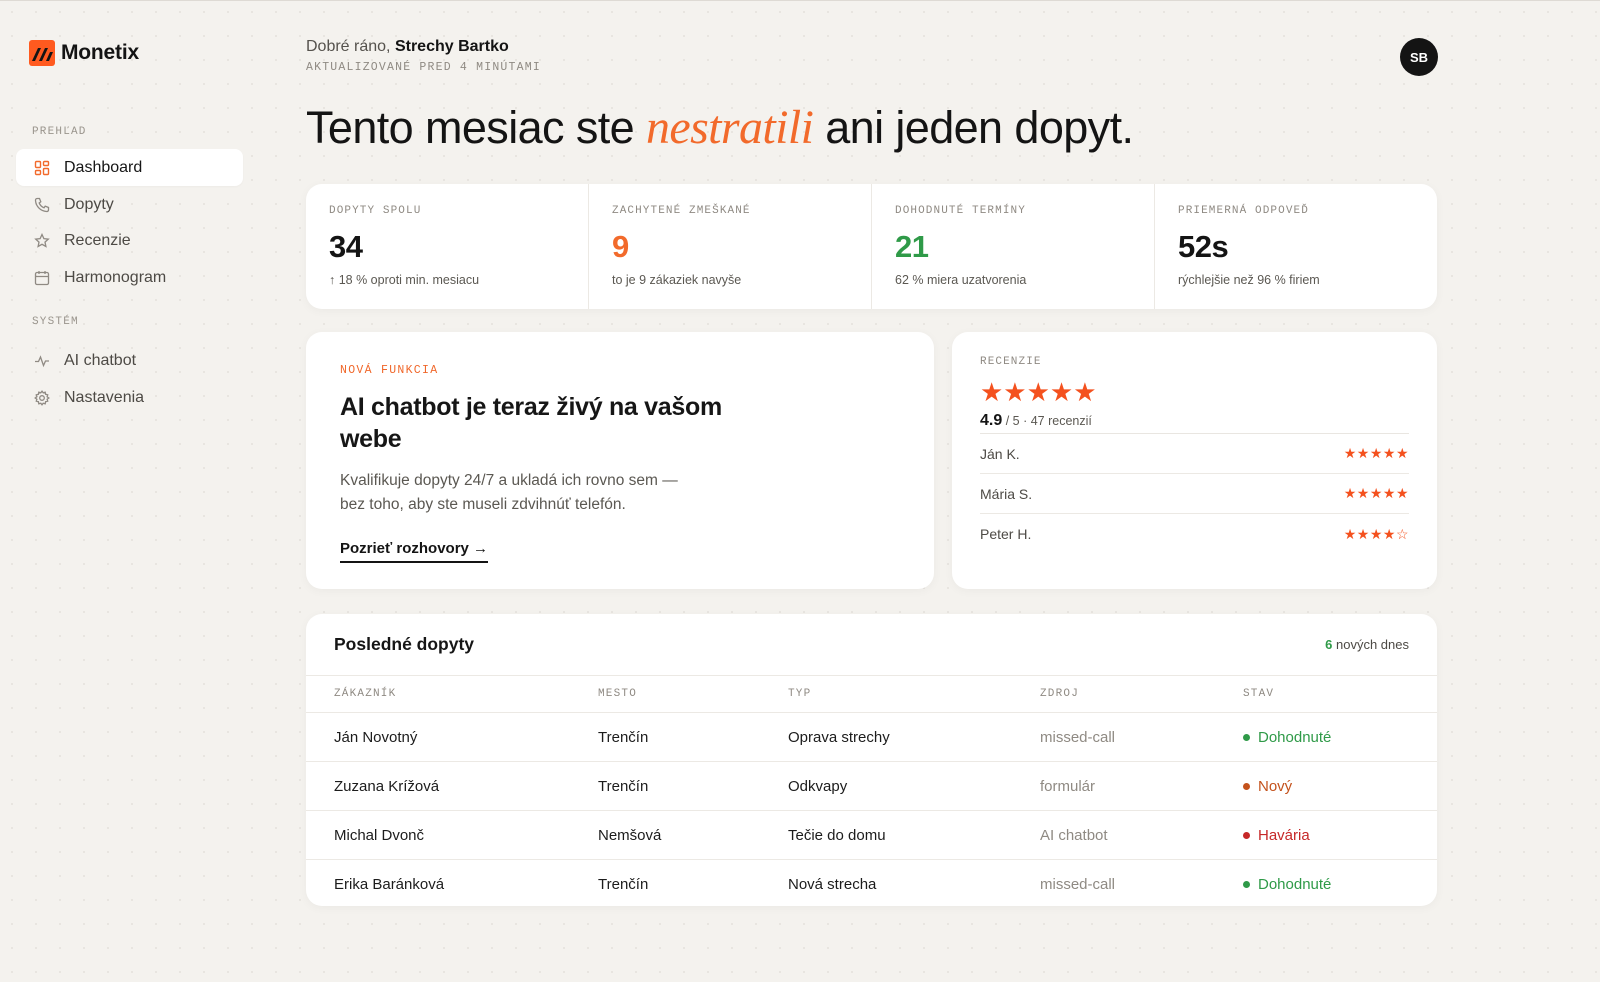 The height and width of the screenshot is (982, 1600). Describe the element at coordinates (620, 246) in the screenshot. I see `stat-value: 9` at that location.